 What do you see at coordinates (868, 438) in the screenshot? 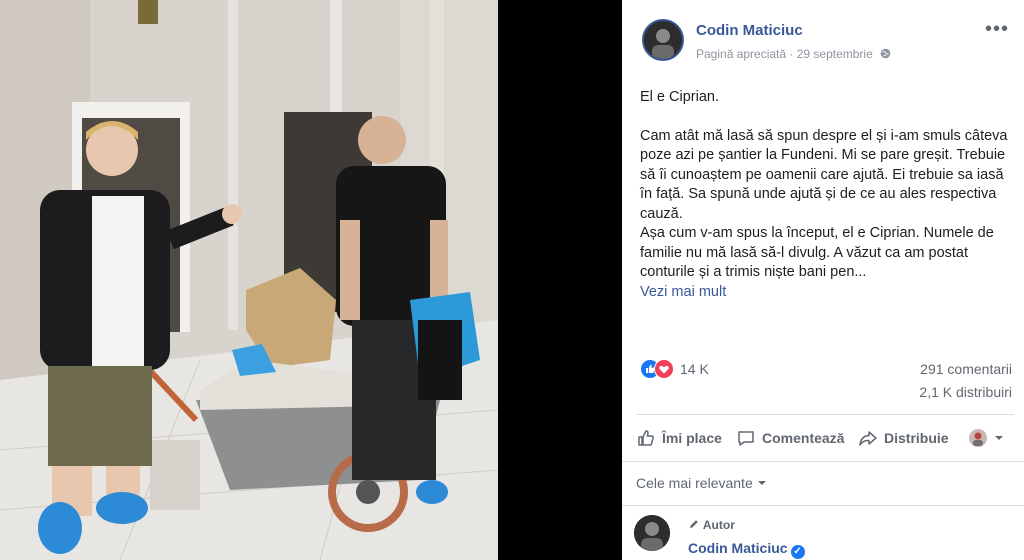
I see `share-icon` at bounding box center [868, 438].